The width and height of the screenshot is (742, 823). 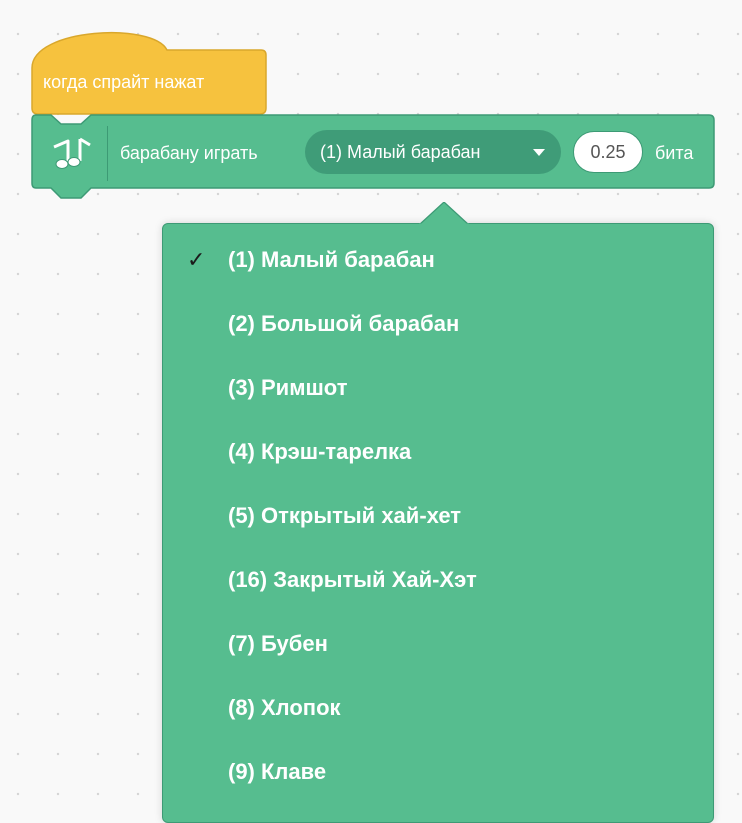 What do you see at coordinates (345, 515) in the screenshot?
I see `drum-option-label: (5) Открытый хай-хет` at bounding box center [345, 515].